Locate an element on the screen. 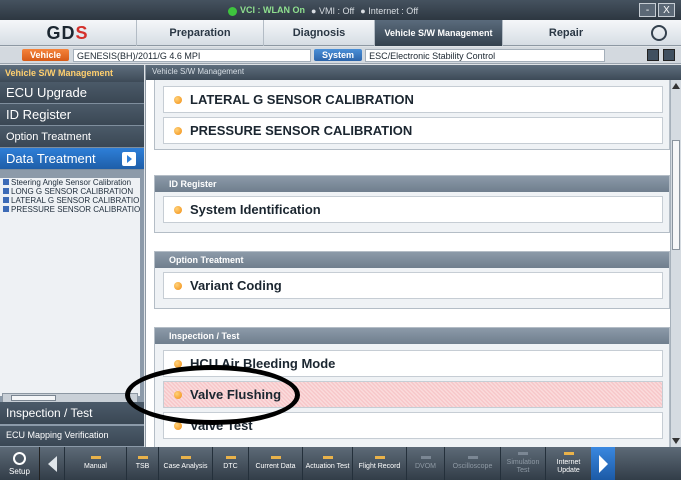 The image size is (681, 480). tab-vehicle-sw-management: Vehicle S/W Management is located at coordinates (438, 33).